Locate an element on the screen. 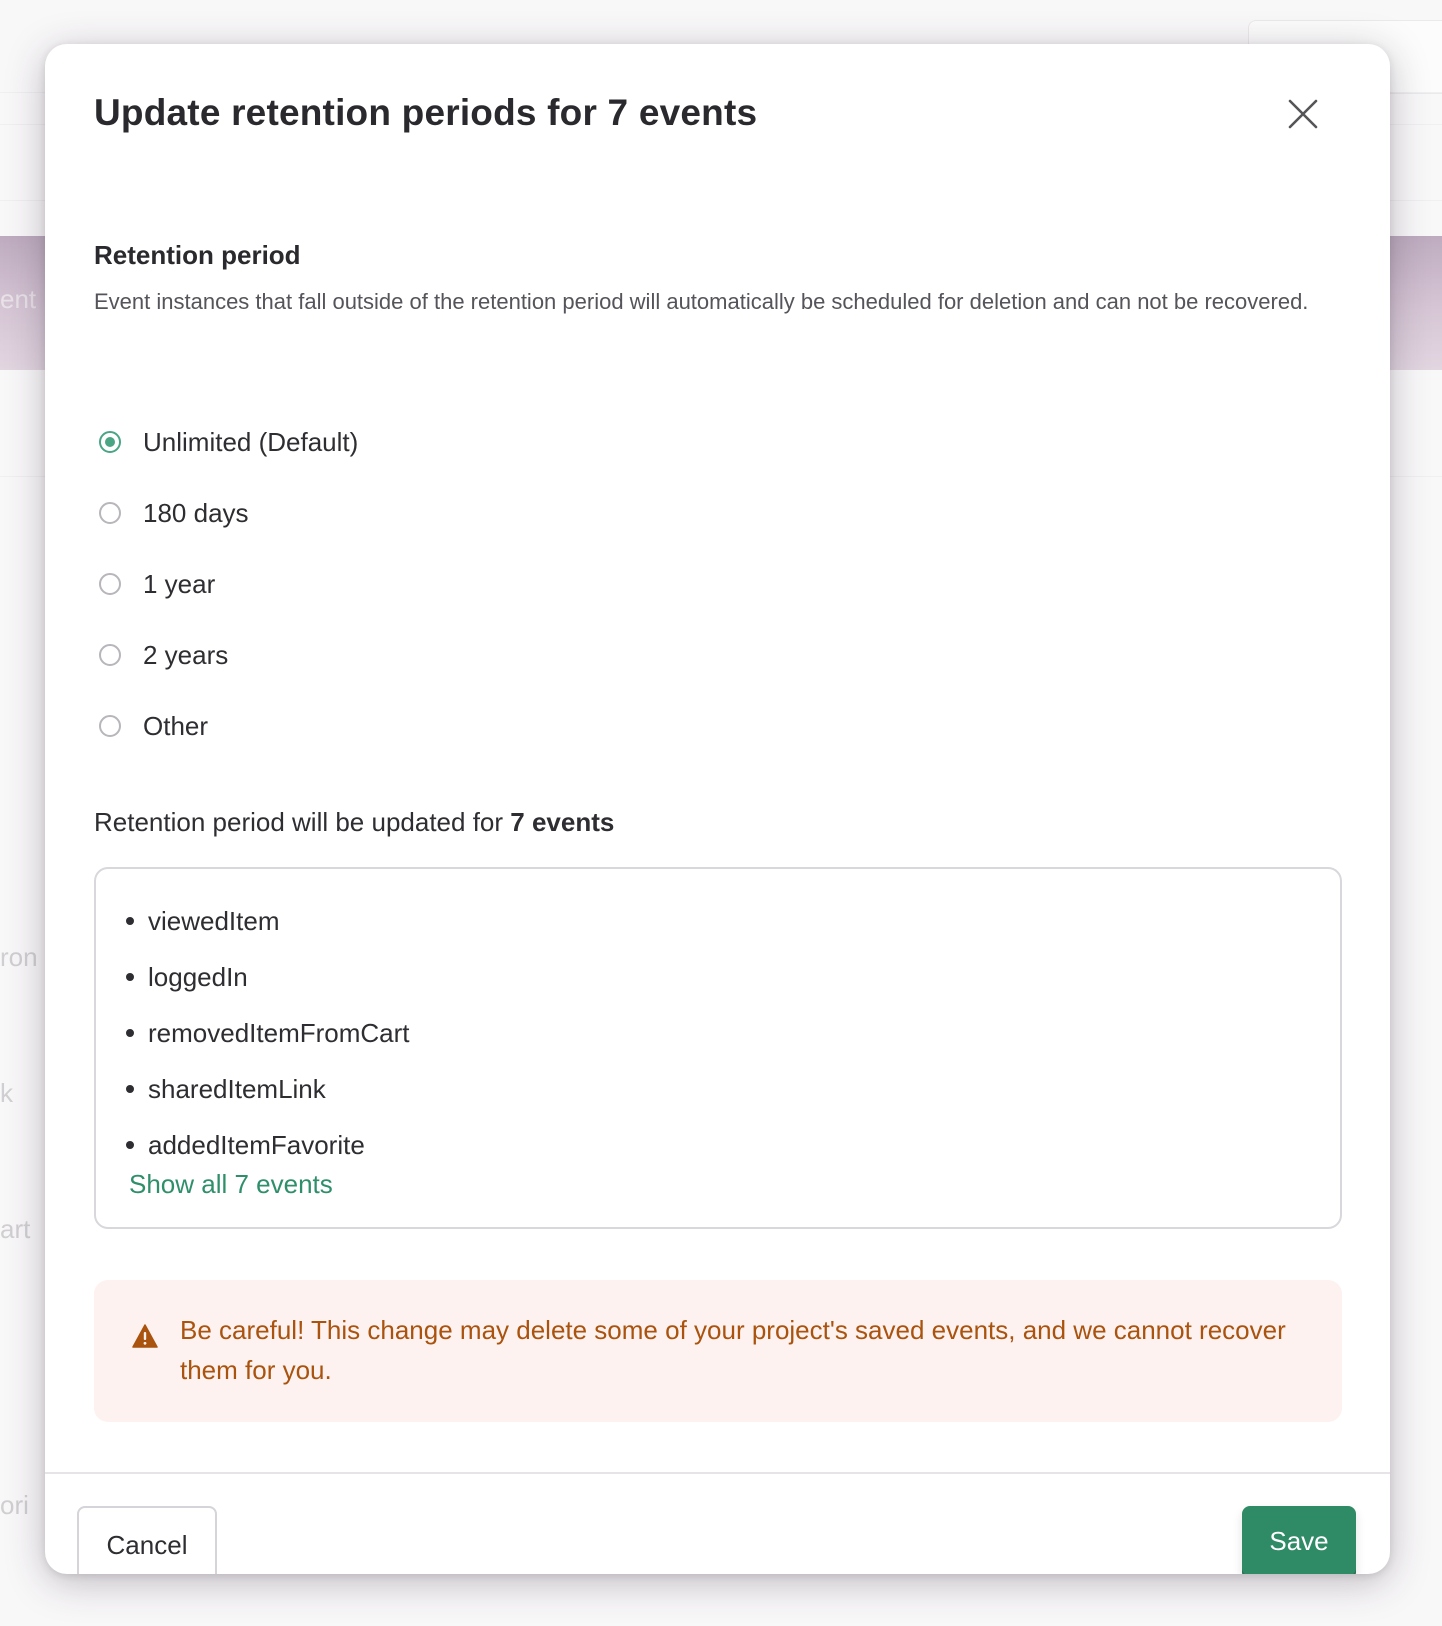 The height and width of the screenshot is (1626, 1442). option-unlimited: Unlimited (Default) is located at coordinates (226, 442).